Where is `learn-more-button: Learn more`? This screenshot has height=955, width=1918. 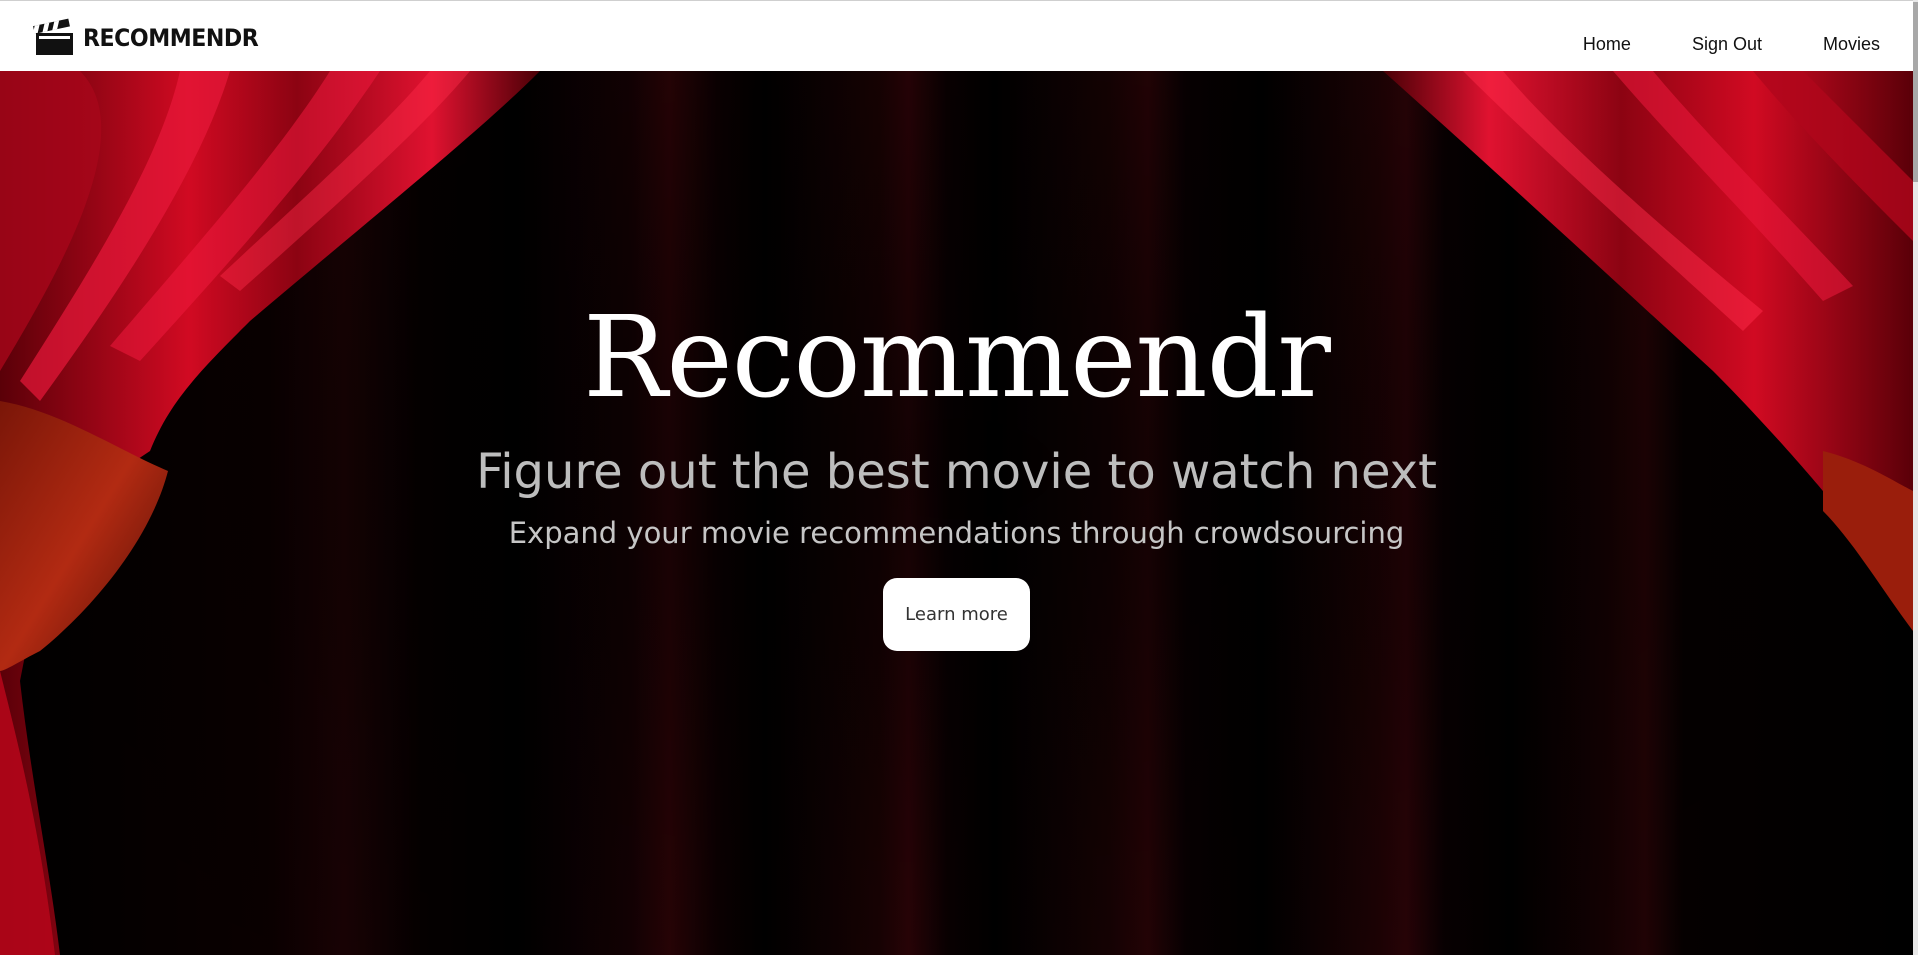
learn-more-button: Learn more is located at coordinates (956, 614).